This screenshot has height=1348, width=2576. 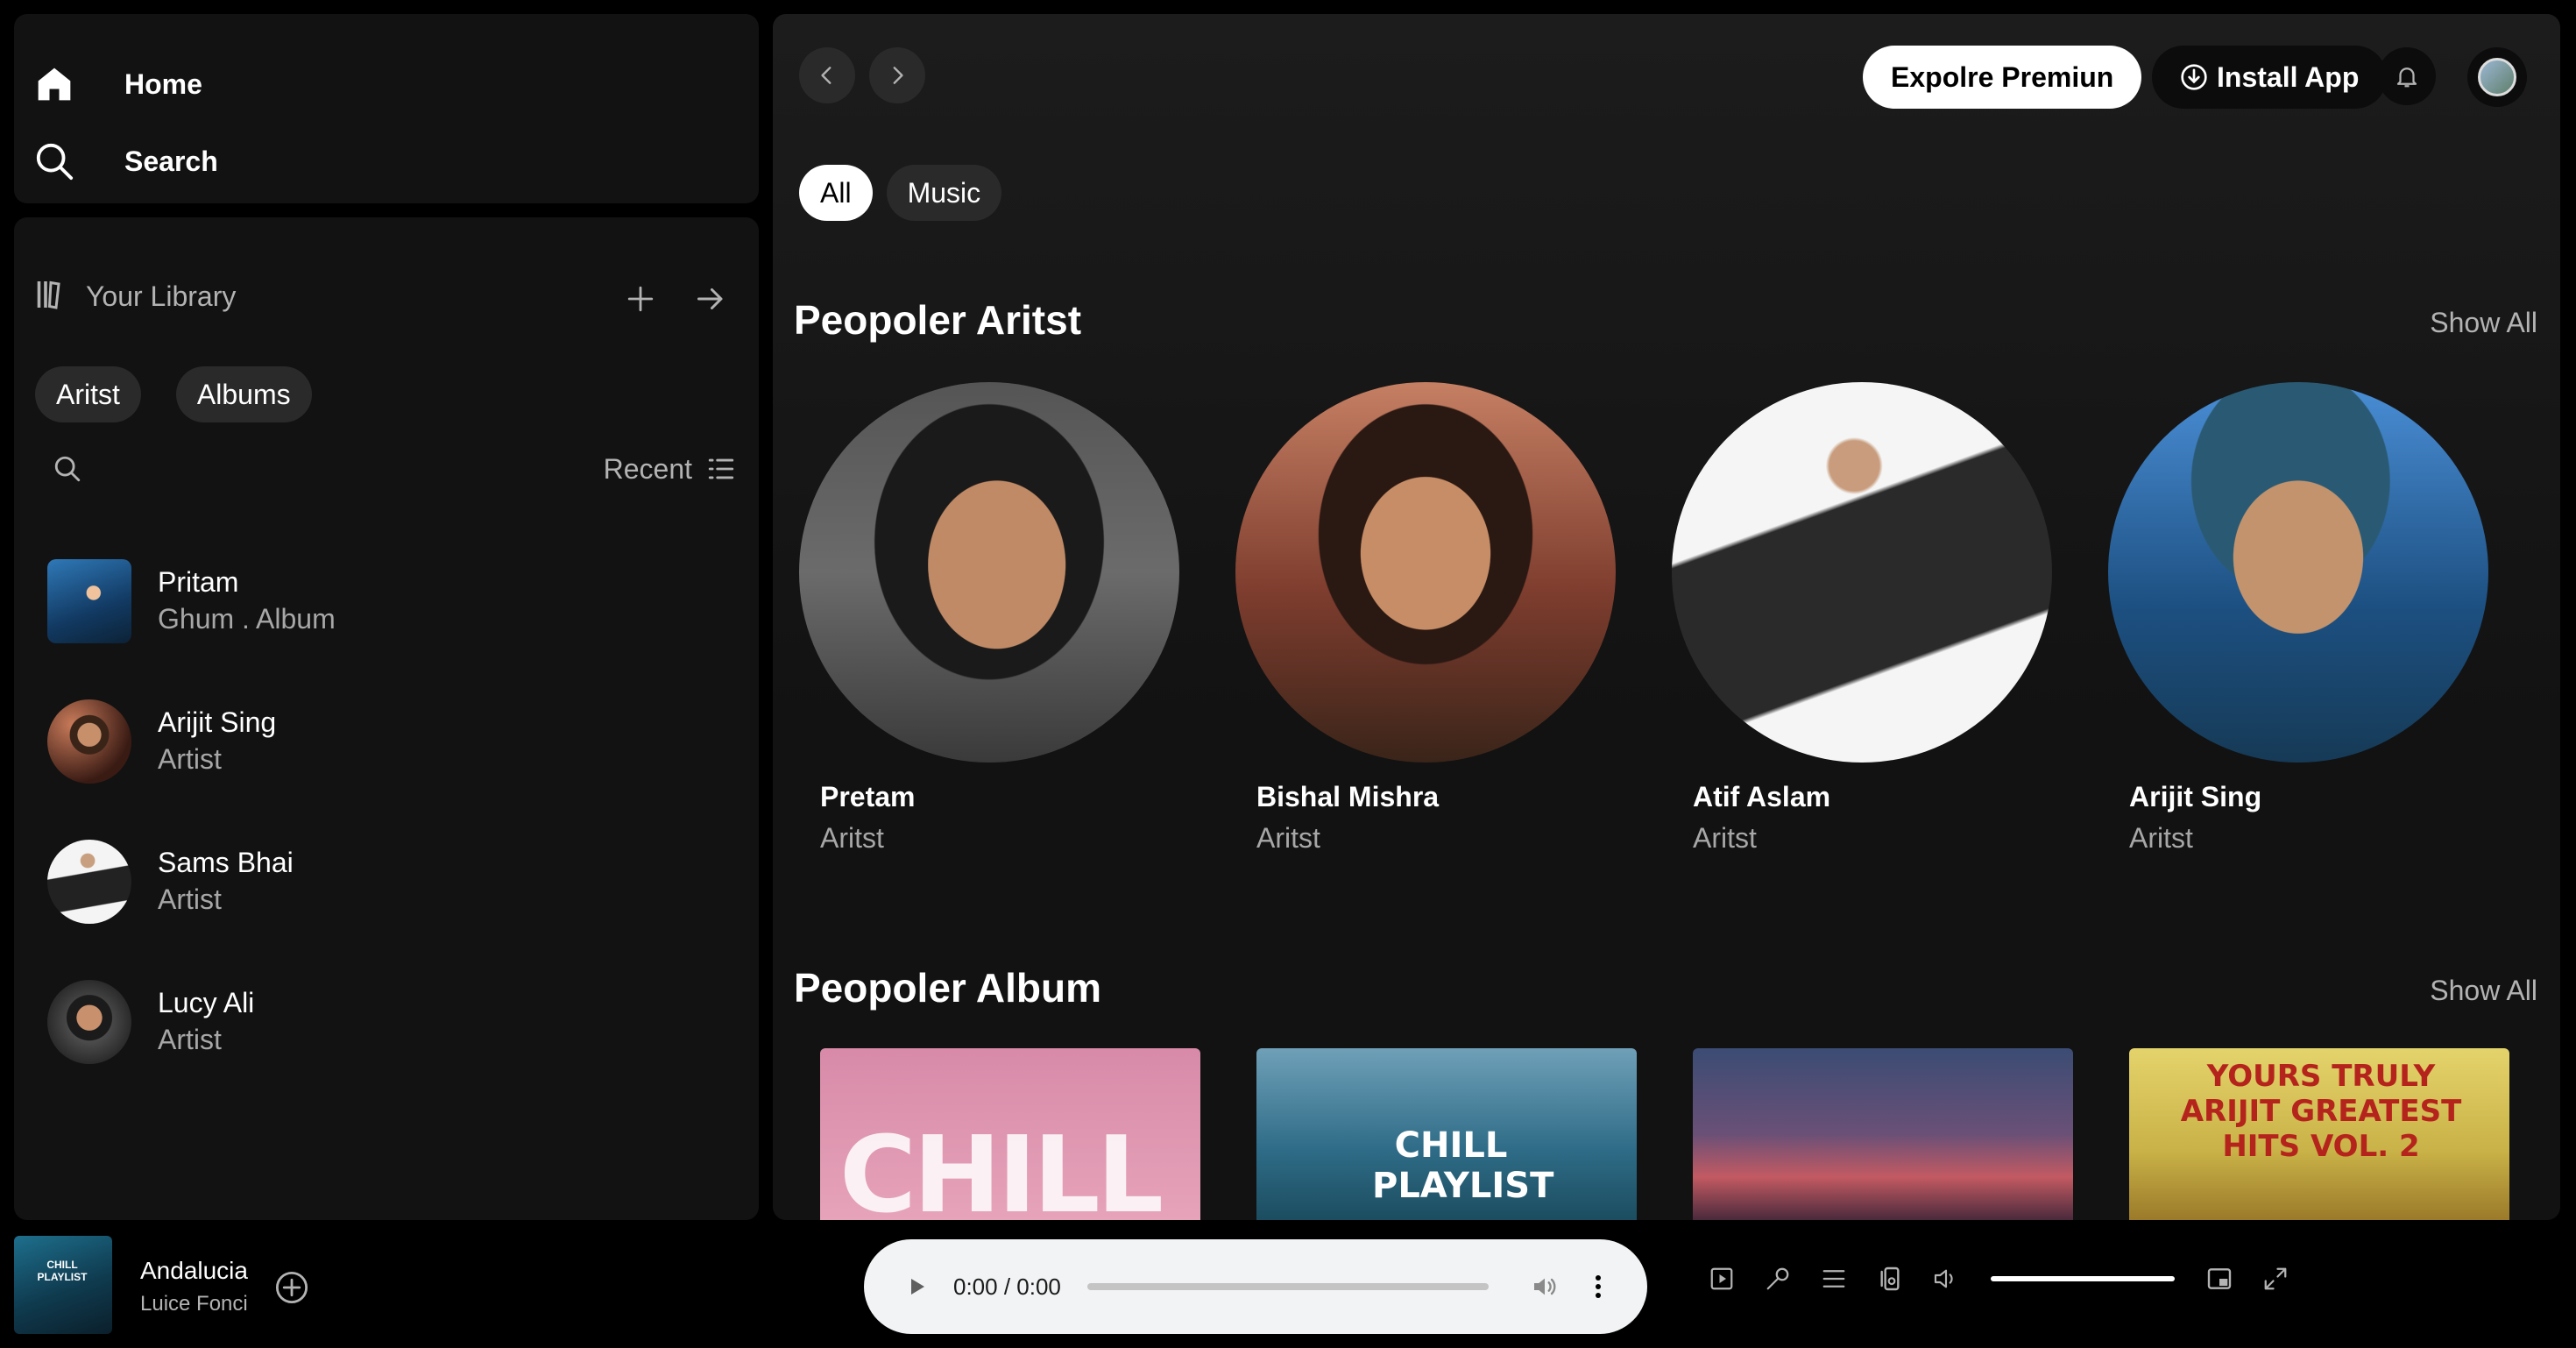 What do you see at coordinates (67, 469) in the screenshot?
I see `library-search-button` at bounding box center [67, 469].